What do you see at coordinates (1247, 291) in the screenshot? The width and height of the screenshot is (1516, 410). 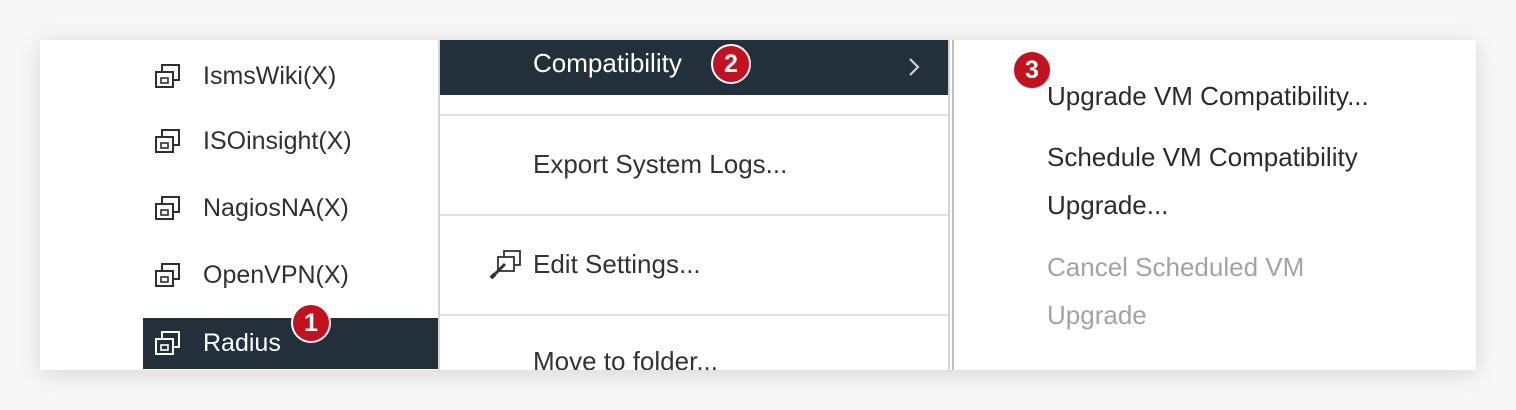 I see `submenu-cancel-scheduled-vm-upgrade: Cancel Scheduled VM Upgrade` at bounding box center [1247, 291].